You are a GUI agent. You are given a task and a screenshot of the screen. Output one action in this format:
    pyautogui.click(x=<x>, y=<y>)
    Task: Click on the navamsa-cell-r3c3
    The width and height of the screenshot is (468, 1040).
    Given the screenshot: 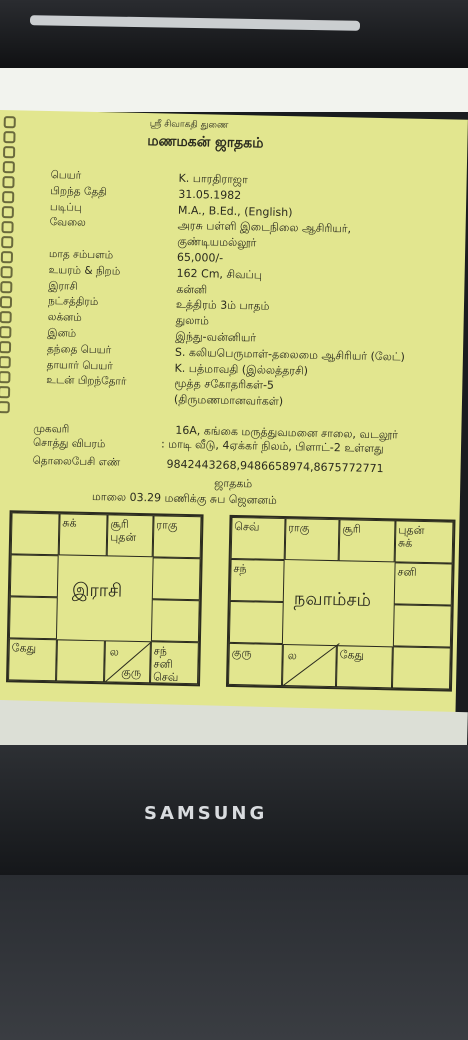 What is the action you would take?
    pyautogui.click(x=421, y=668)
    